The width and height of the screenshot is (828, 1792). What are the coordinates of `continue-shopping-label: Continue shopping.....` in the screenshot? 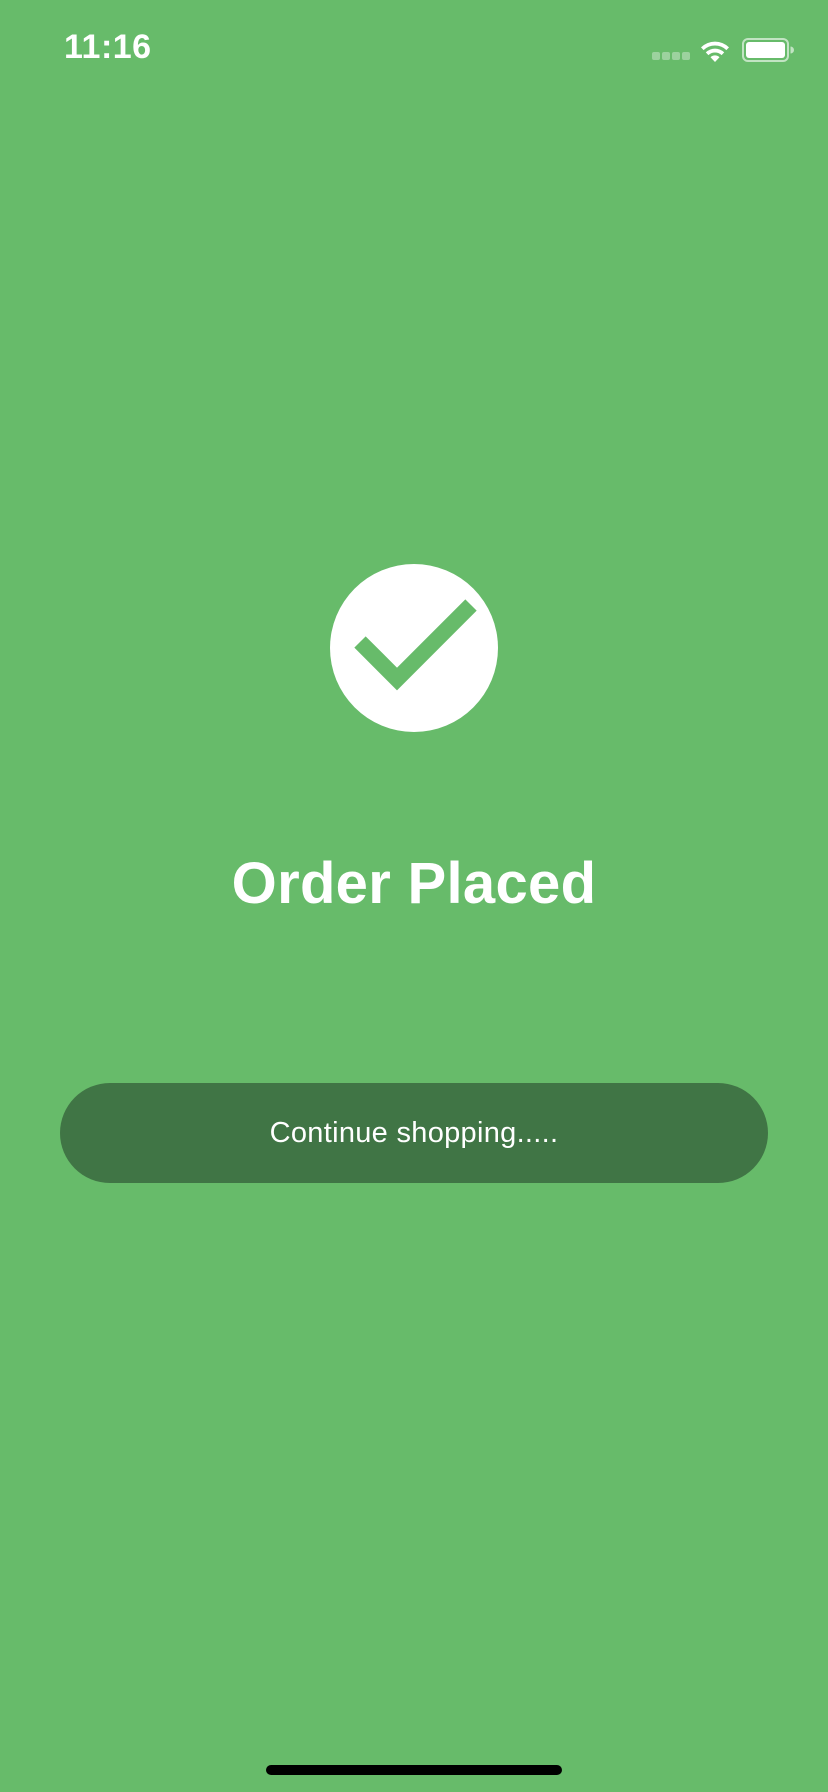 It's located at (414, 1132).